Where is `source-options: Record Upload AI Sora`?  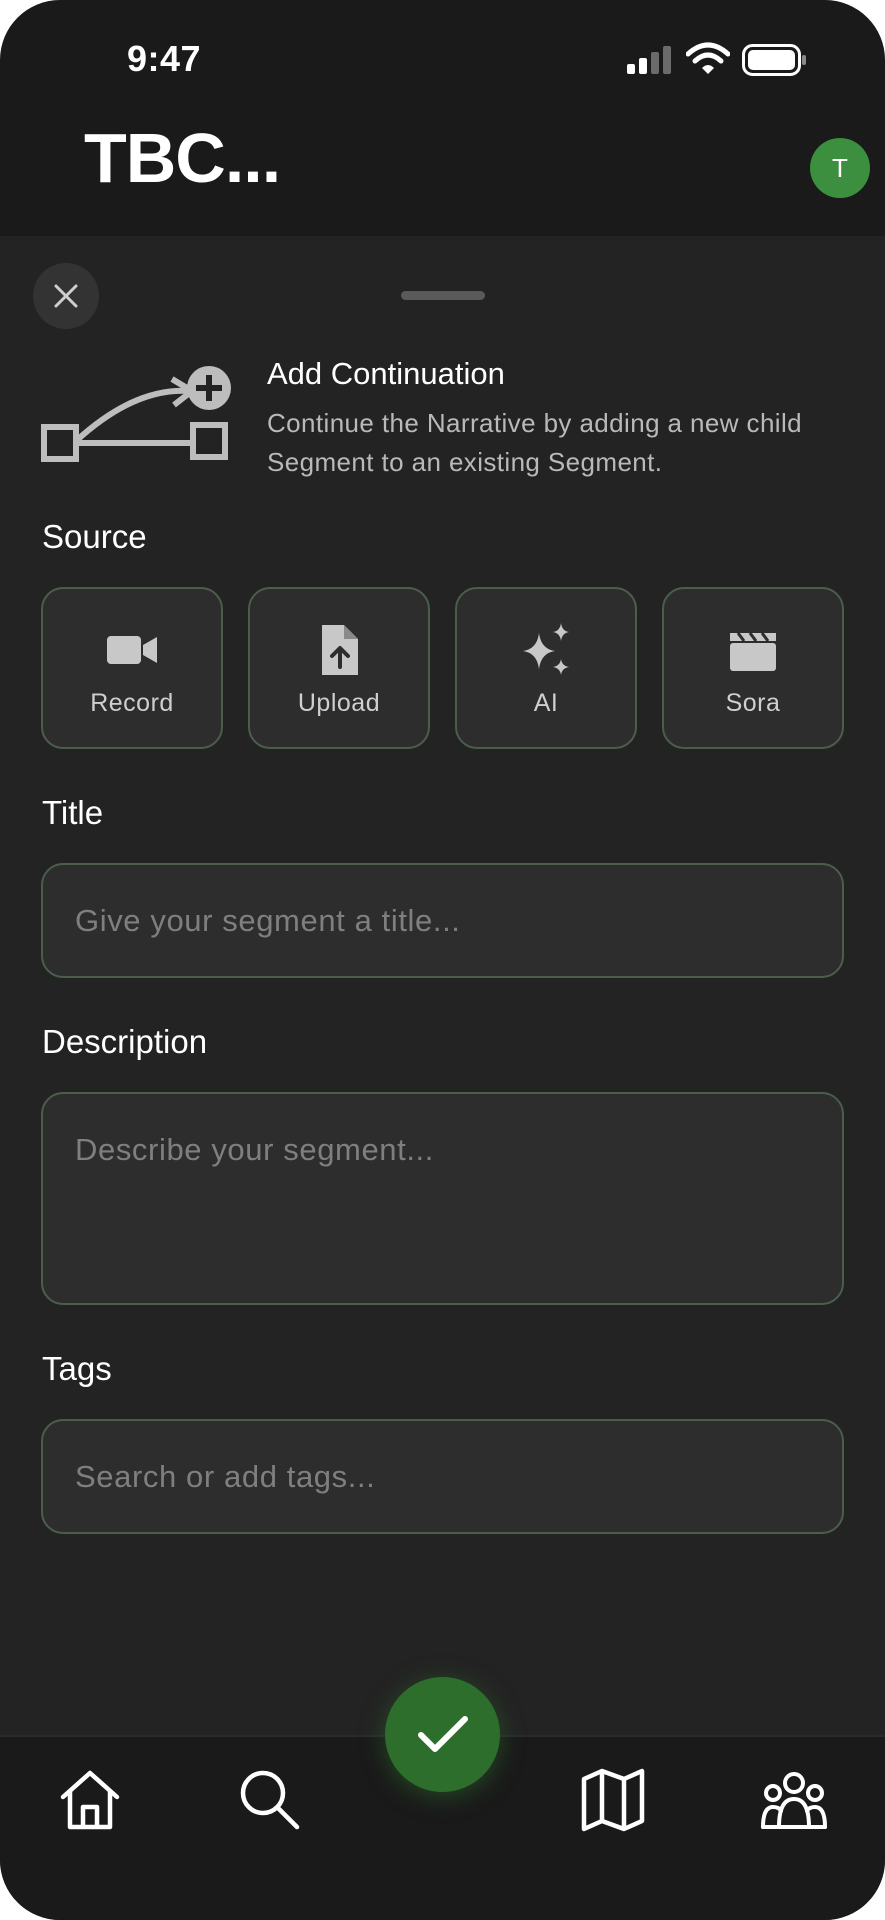
source-options: Record Upload AI Sora is located at coordinates (442, 668).